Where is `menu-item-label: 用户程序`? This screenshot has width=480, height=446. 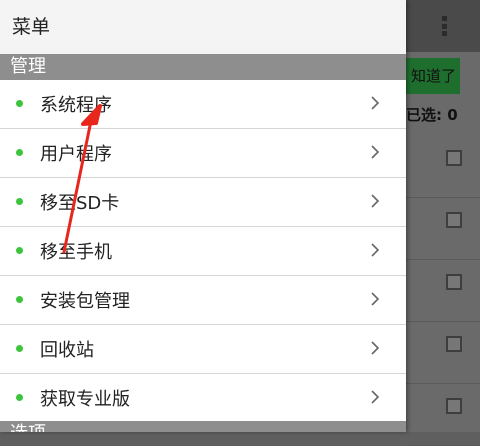
menu-item-label: 用户程序 is located at coordinates (76, 154).